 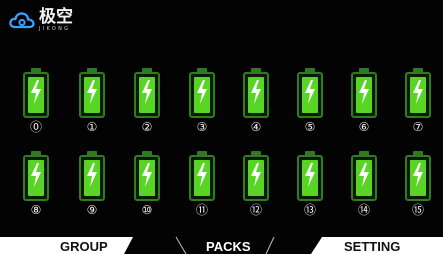 I want to click on pack-number-label: ⓪, so click(x=35, y=127).